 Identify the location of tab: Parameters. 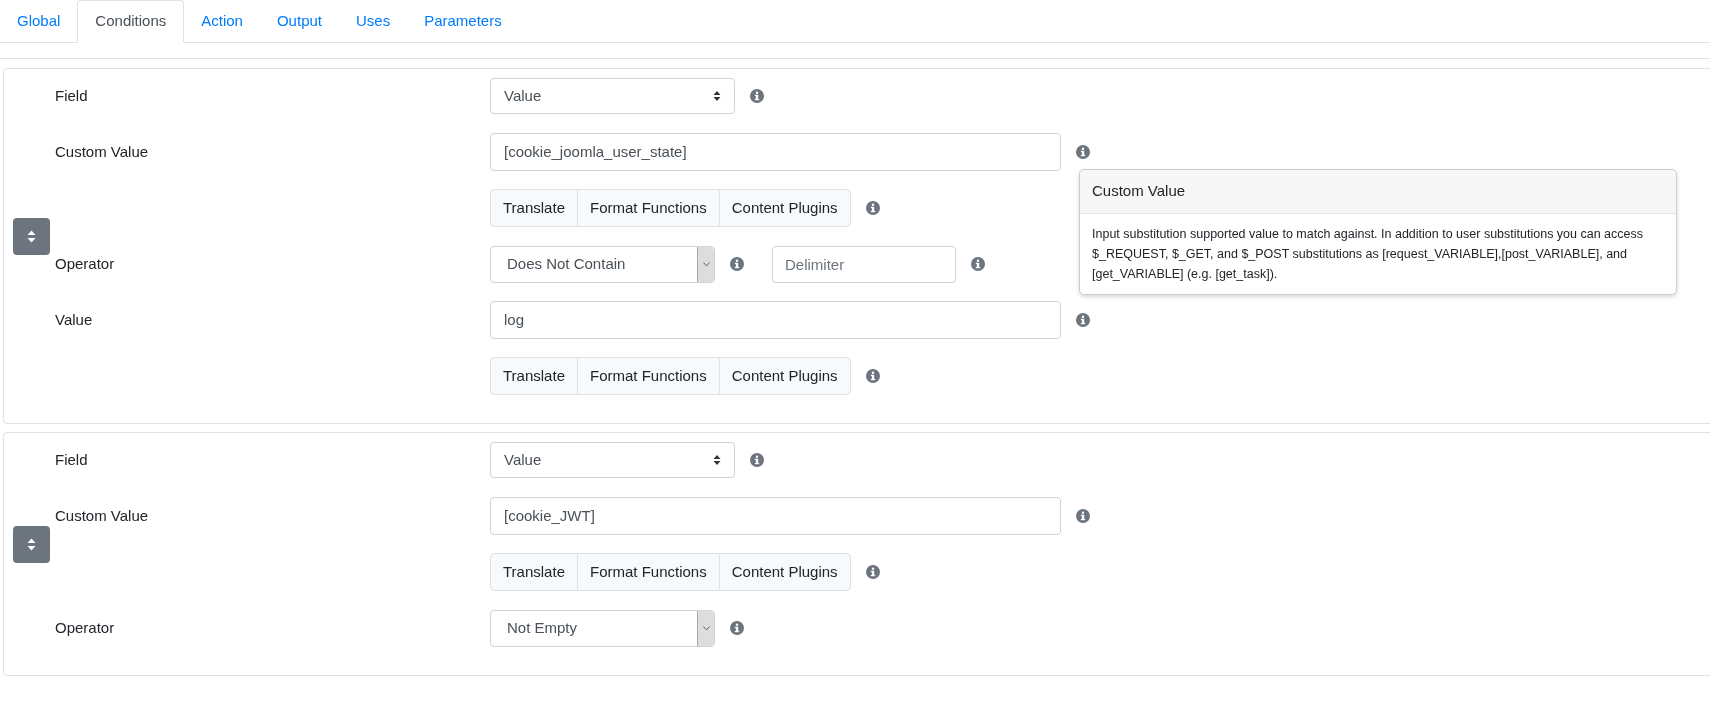
(463, 21).